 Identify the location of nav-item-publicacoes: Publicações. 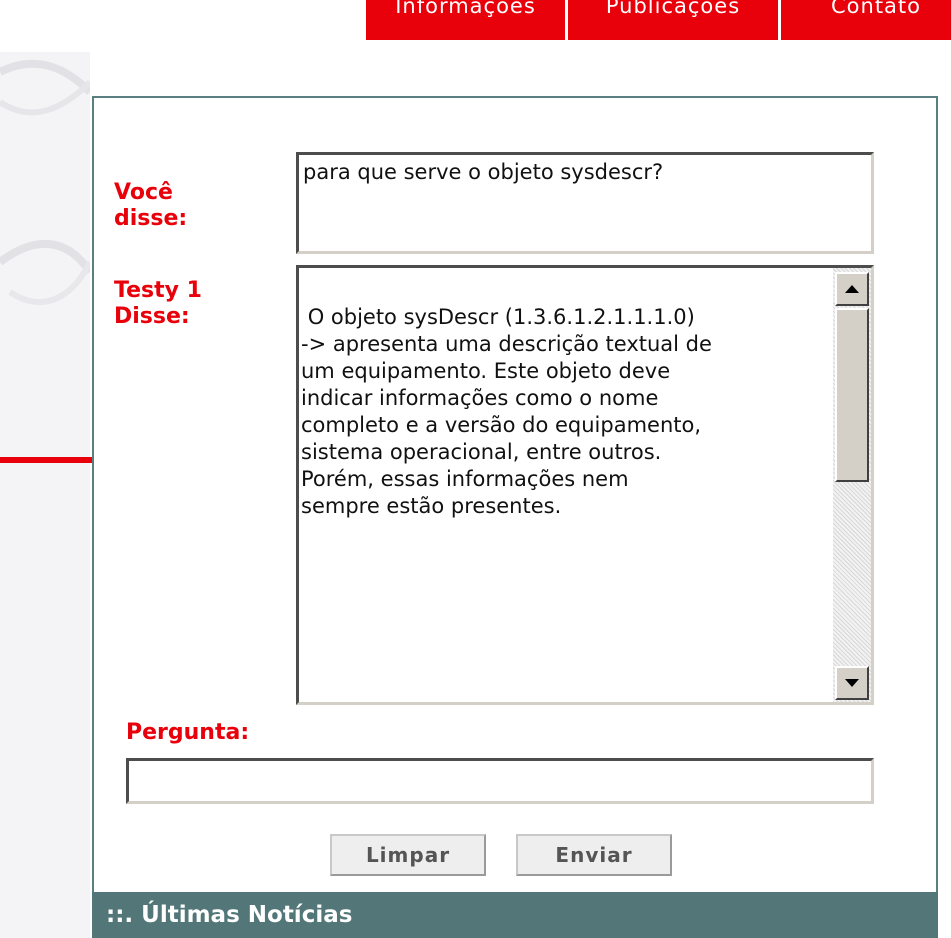
(674, 20).